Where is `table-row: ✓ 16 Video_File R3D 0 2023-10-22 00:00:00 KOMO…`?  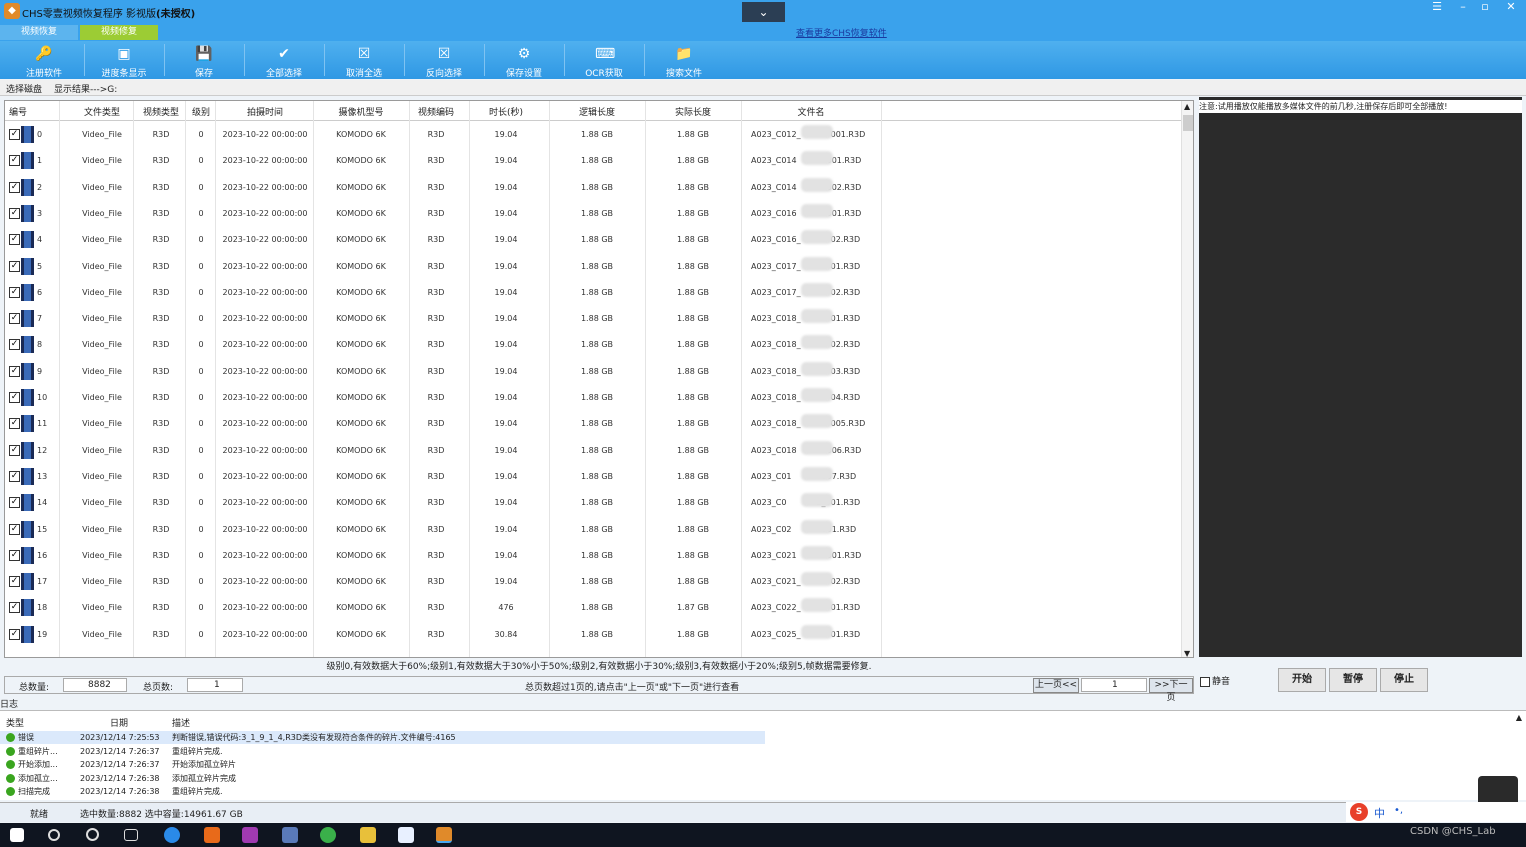
table-row: ✓ 16 Video_File R3D 0 2023-10-22 00:00:00 KOMO… is located at coordinates (593, 556).